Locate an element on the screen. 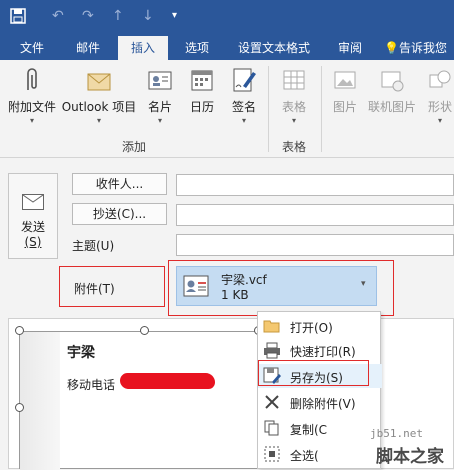 The height and width of the screenshot is (470, 454). menu-item-remove-attachment: 删除附件(V) is located at coordinates (320, 402).